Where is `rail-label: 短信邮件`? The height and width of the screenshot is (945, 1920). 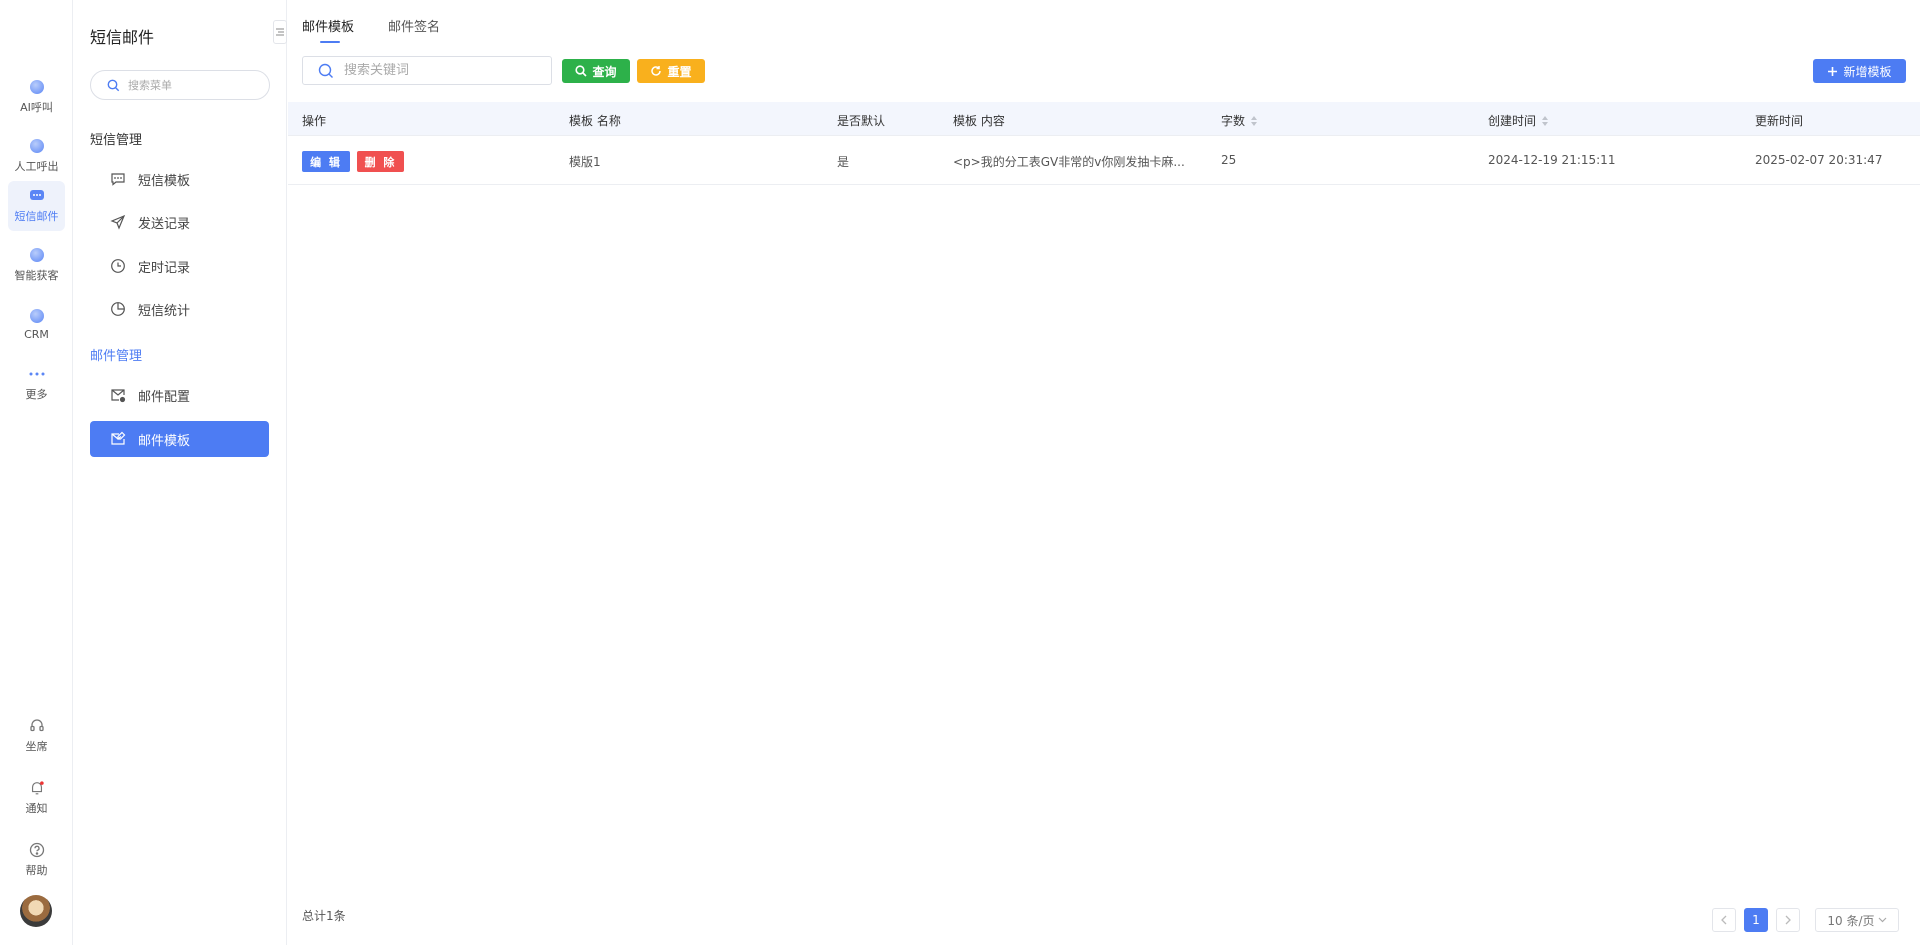 rail-label: 短信邮件 is located at coordinates (36, 216).